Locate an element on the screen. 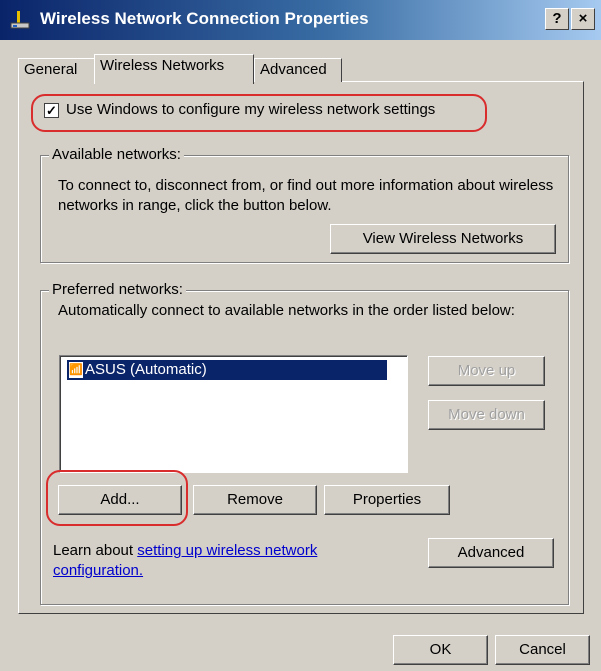 The width and height of the screenshot is (601, 671). window-title: Wireless Network Connection Properties is located at coordinates (204, 18).